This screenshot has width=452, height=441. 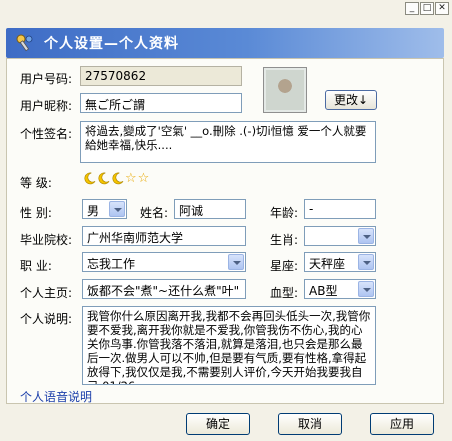 What do you see at coordinates (36, 183) in the screenshot?
I see `level-label: 等 级:` at bounding box center [36, 183].